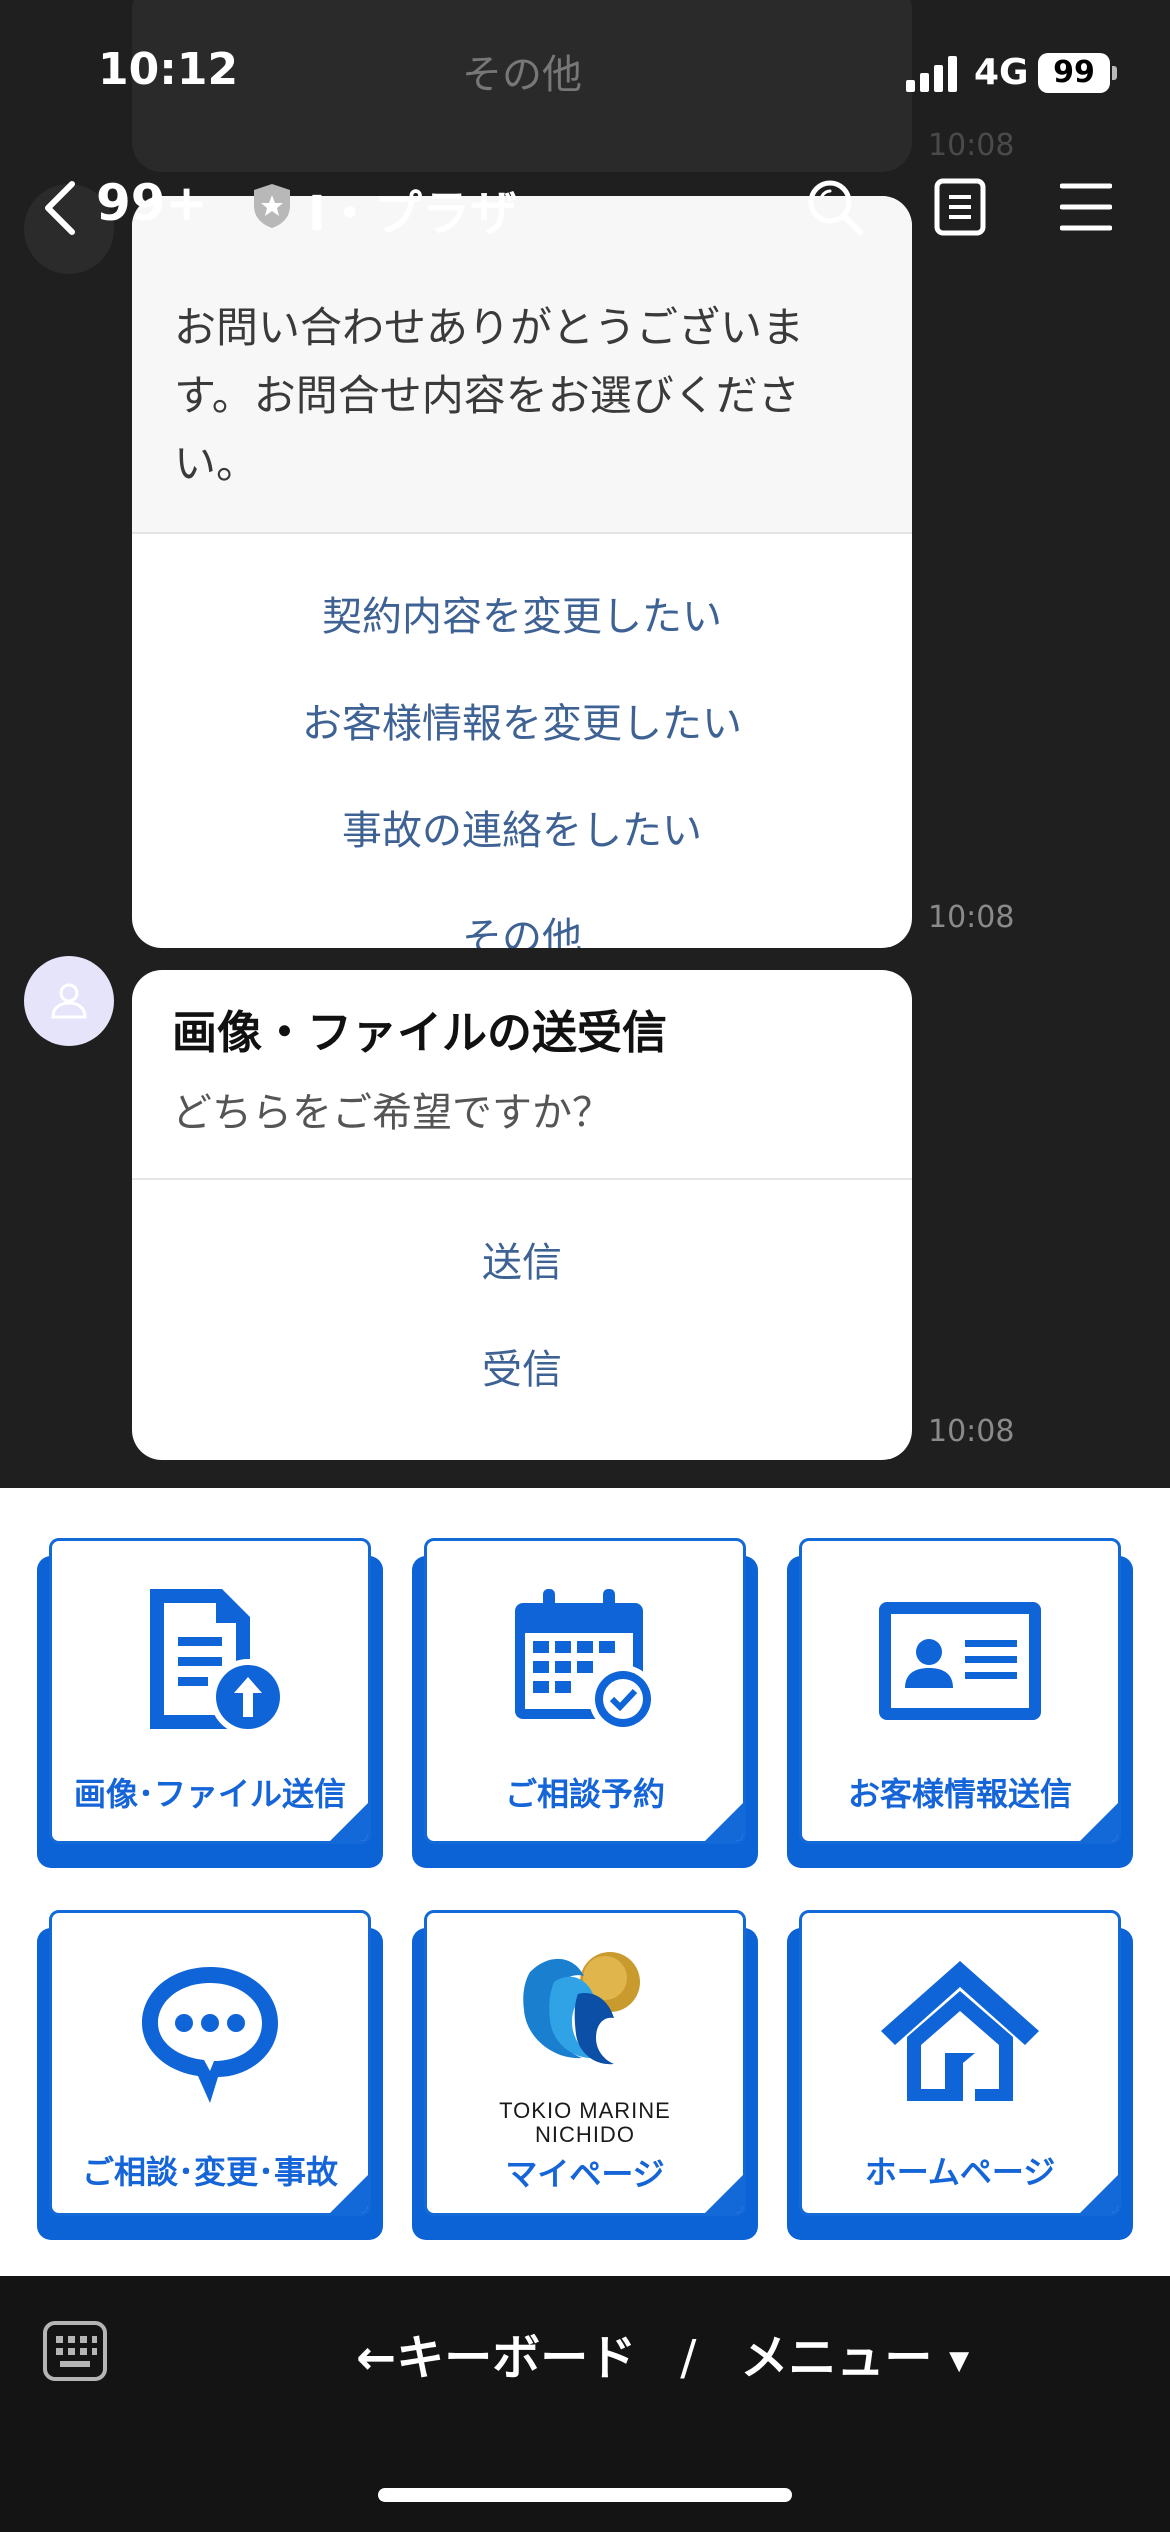  I want to click on status-time: 10:12, so click(168, 69).